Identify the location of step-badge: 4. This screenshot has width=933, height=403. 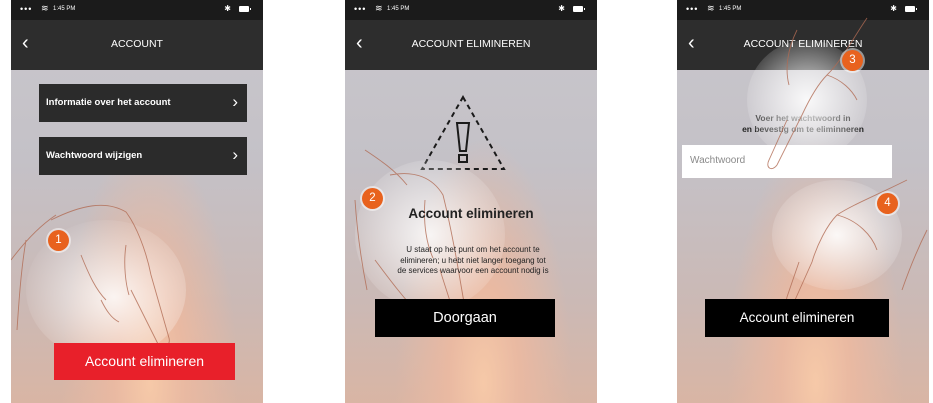
(887, 203).